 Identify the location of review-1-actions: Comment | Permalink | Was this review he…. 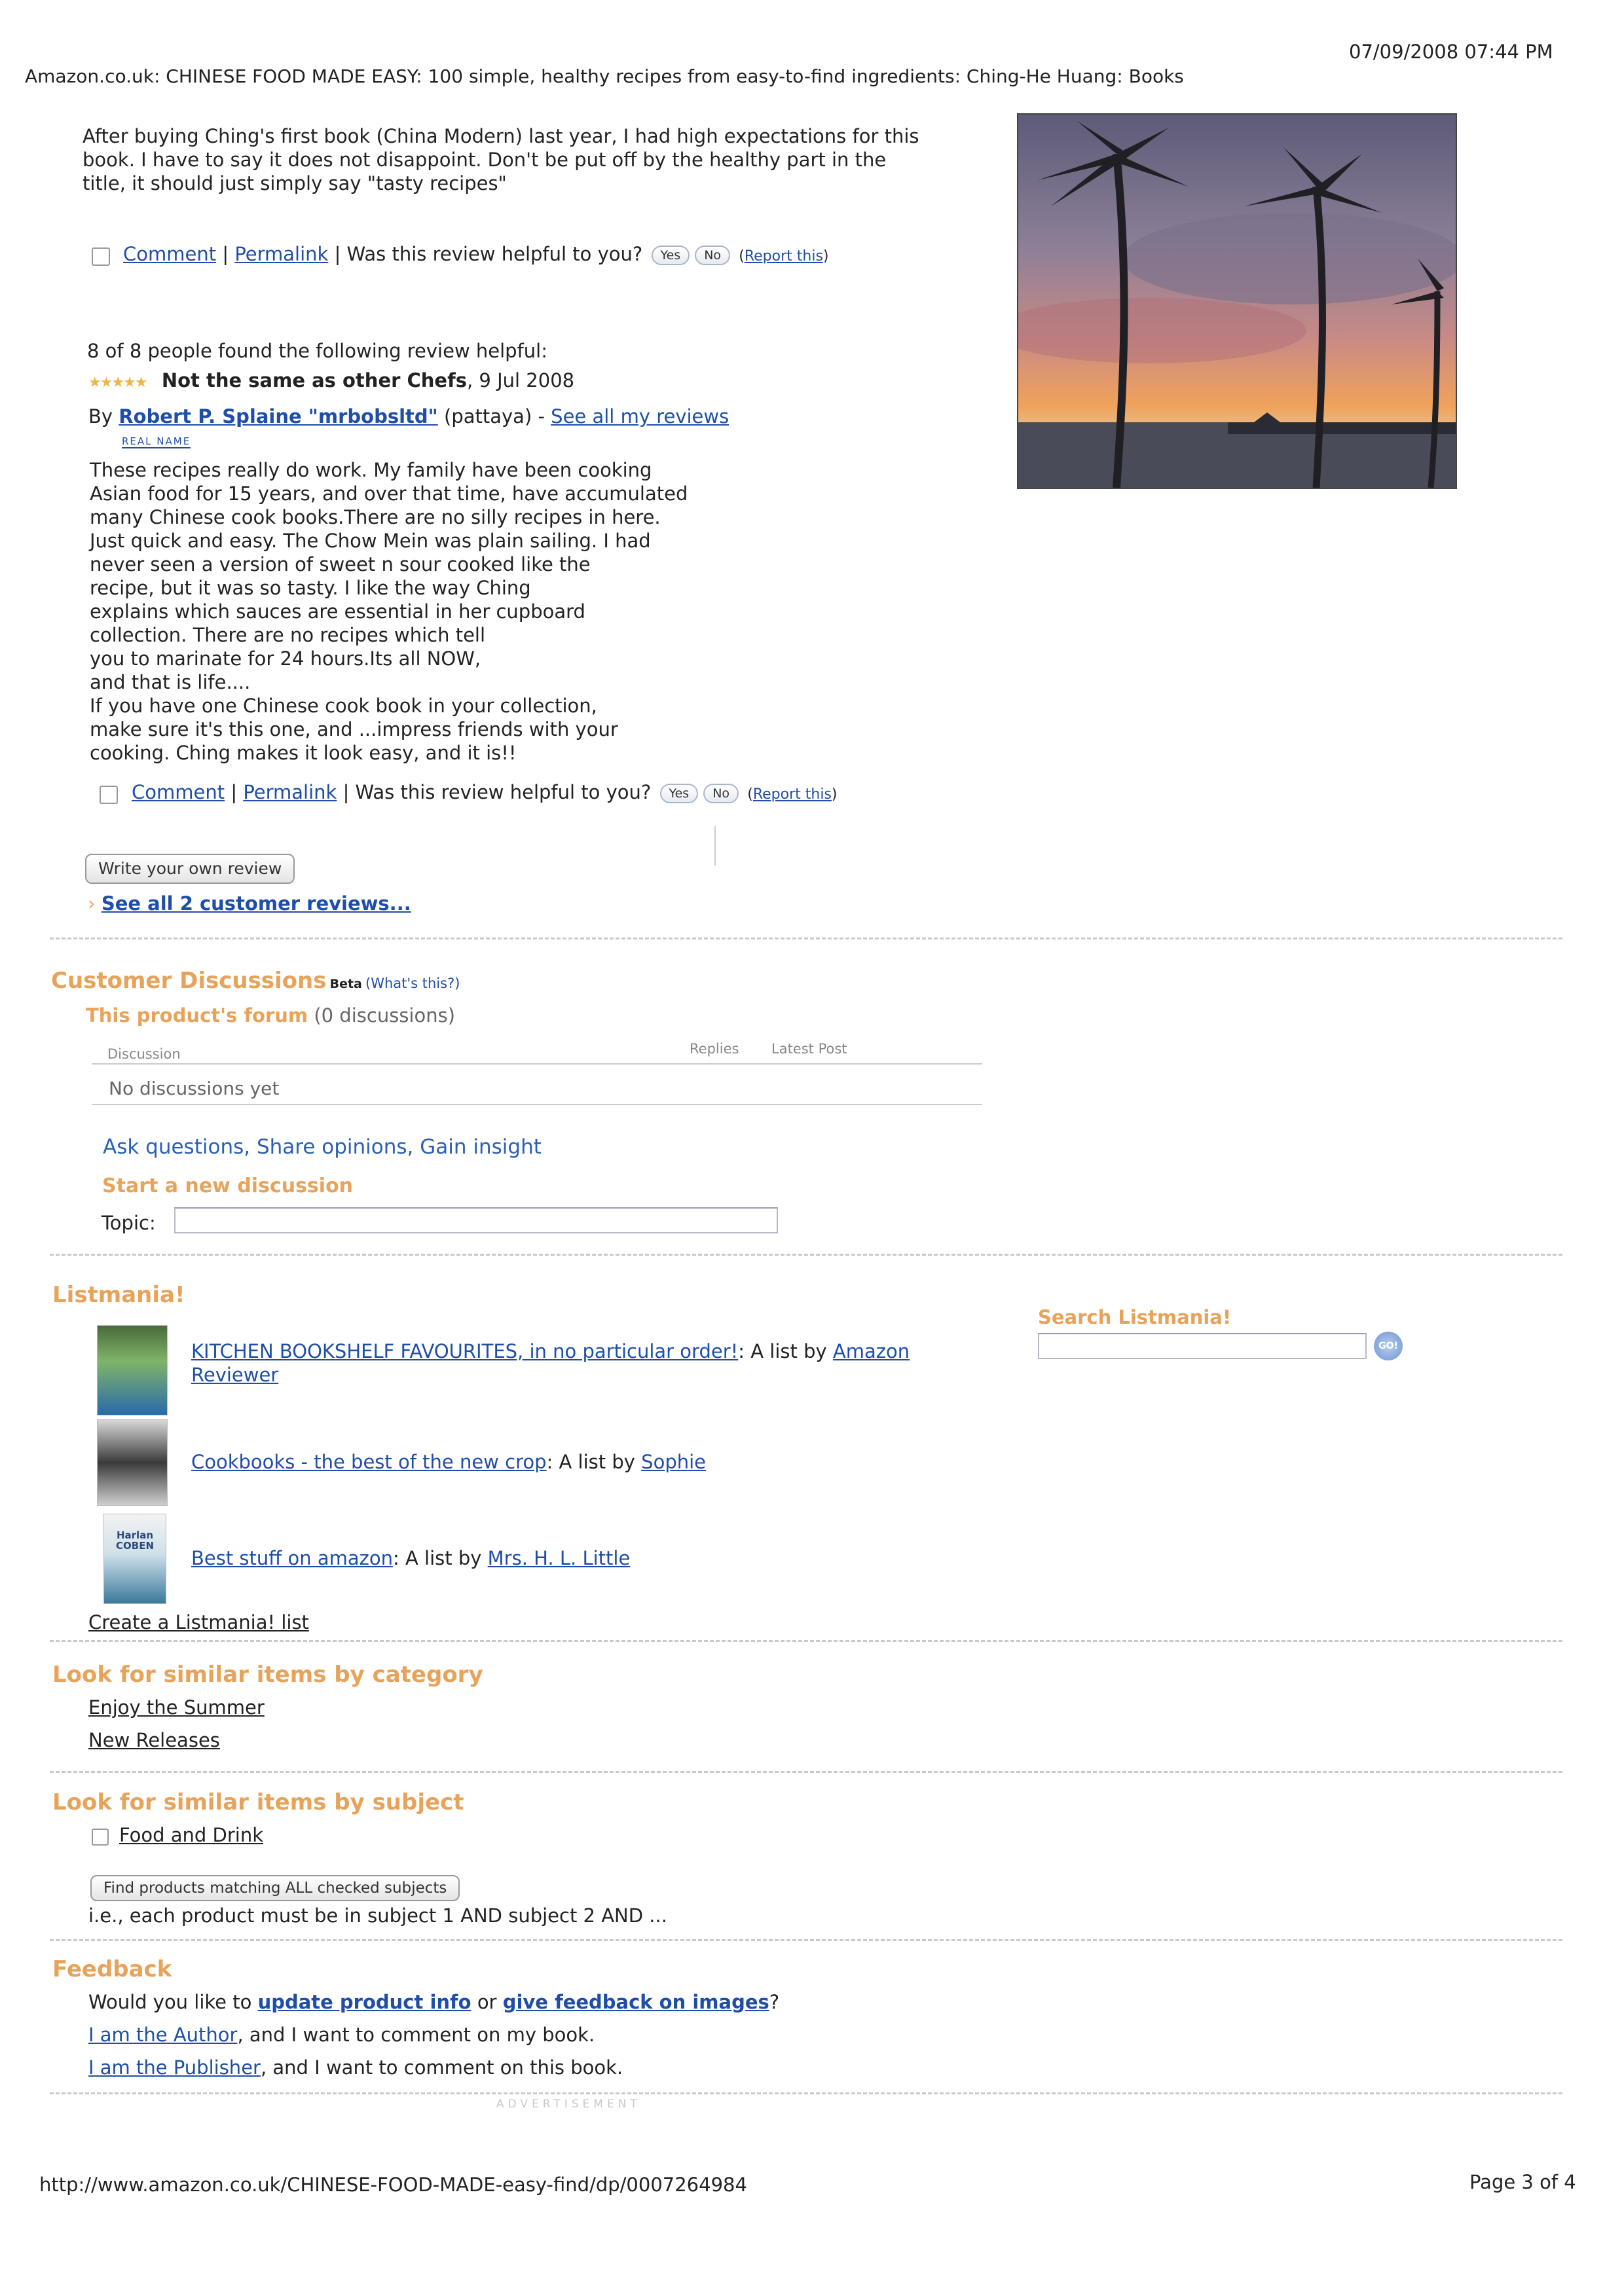
(476, 255).